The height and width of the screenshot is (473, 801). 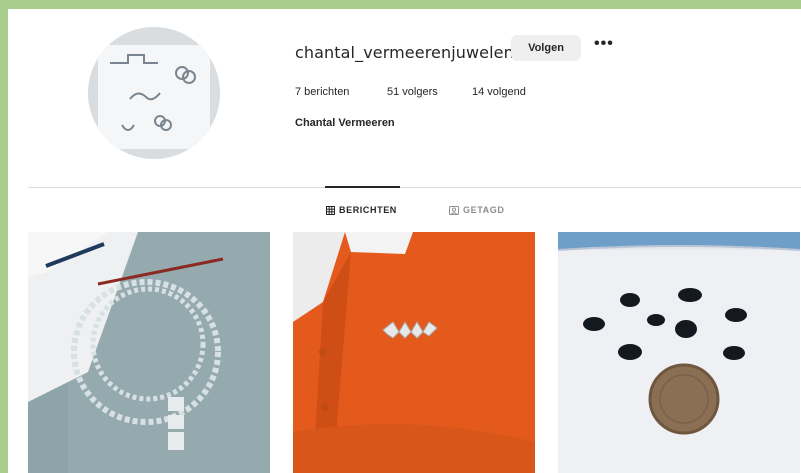 What do you see at coordinates (322, 92) in the screenshot?
I see `posts-count: 7 berichten` at bounding box center [322, 92].